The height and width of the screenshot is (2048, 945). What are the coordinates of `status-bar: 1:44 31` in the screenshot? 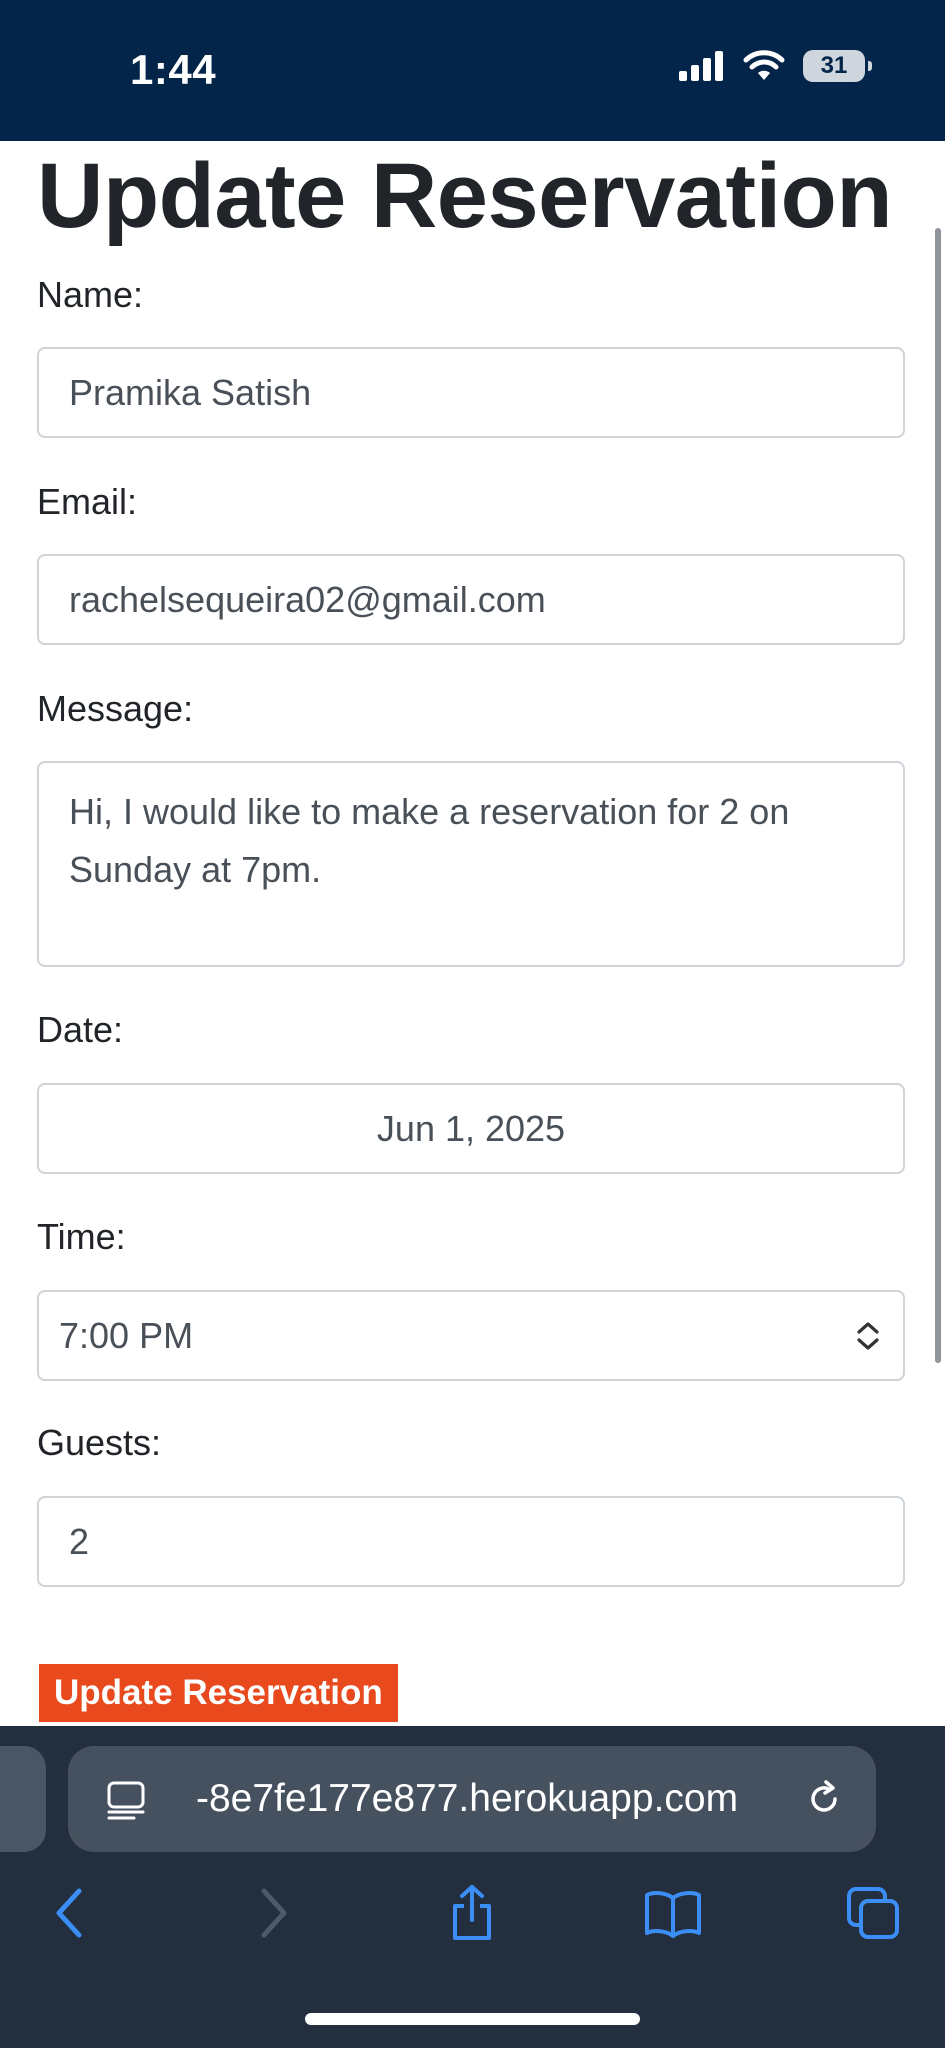 It's located at (472, 70).